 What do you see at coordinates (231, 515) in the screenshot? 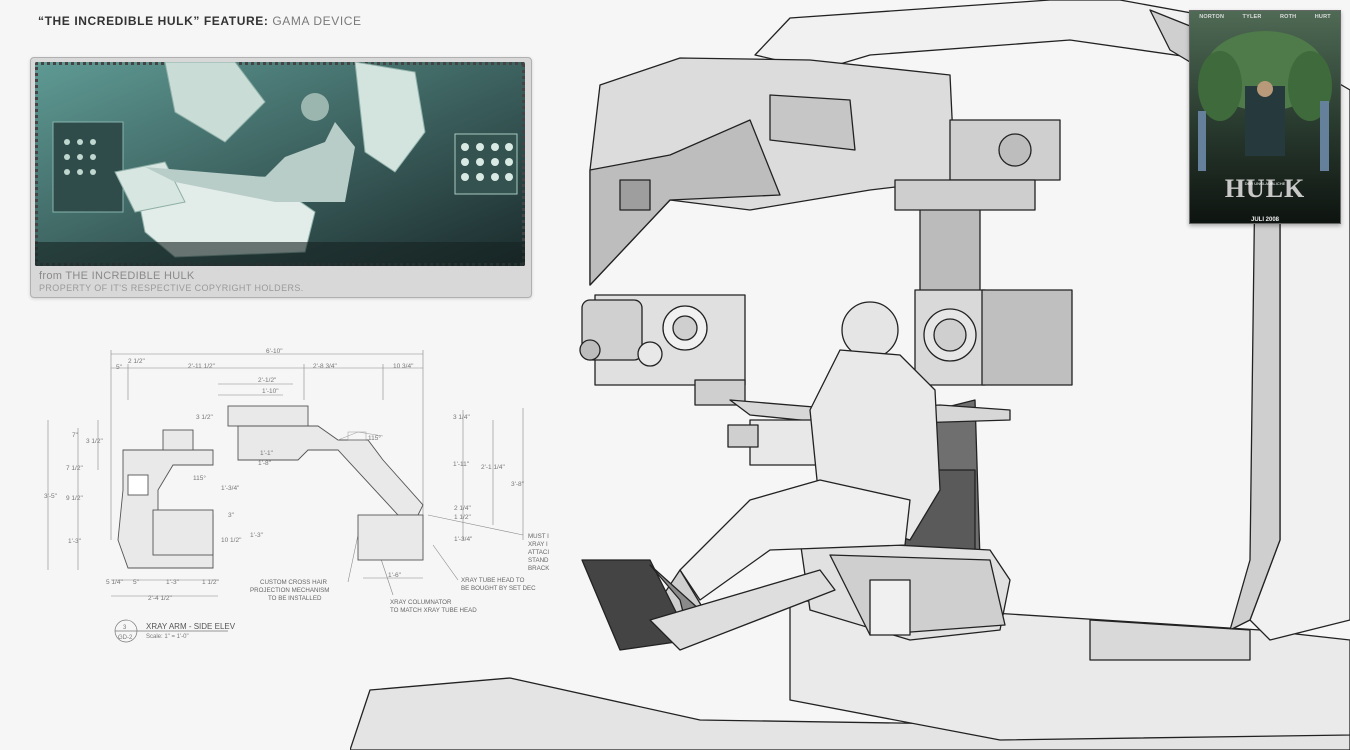
I see `dim-label: 3"` at bounding box center [231, 515].